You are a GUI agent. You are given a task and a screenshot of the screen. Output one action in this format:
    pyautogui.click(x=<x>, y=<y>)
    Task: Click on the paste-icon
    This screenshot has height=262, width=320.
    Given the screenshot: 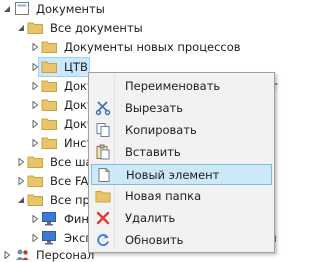 What is the action you would take?
    pyautogui.click(x=103, y=152)
    